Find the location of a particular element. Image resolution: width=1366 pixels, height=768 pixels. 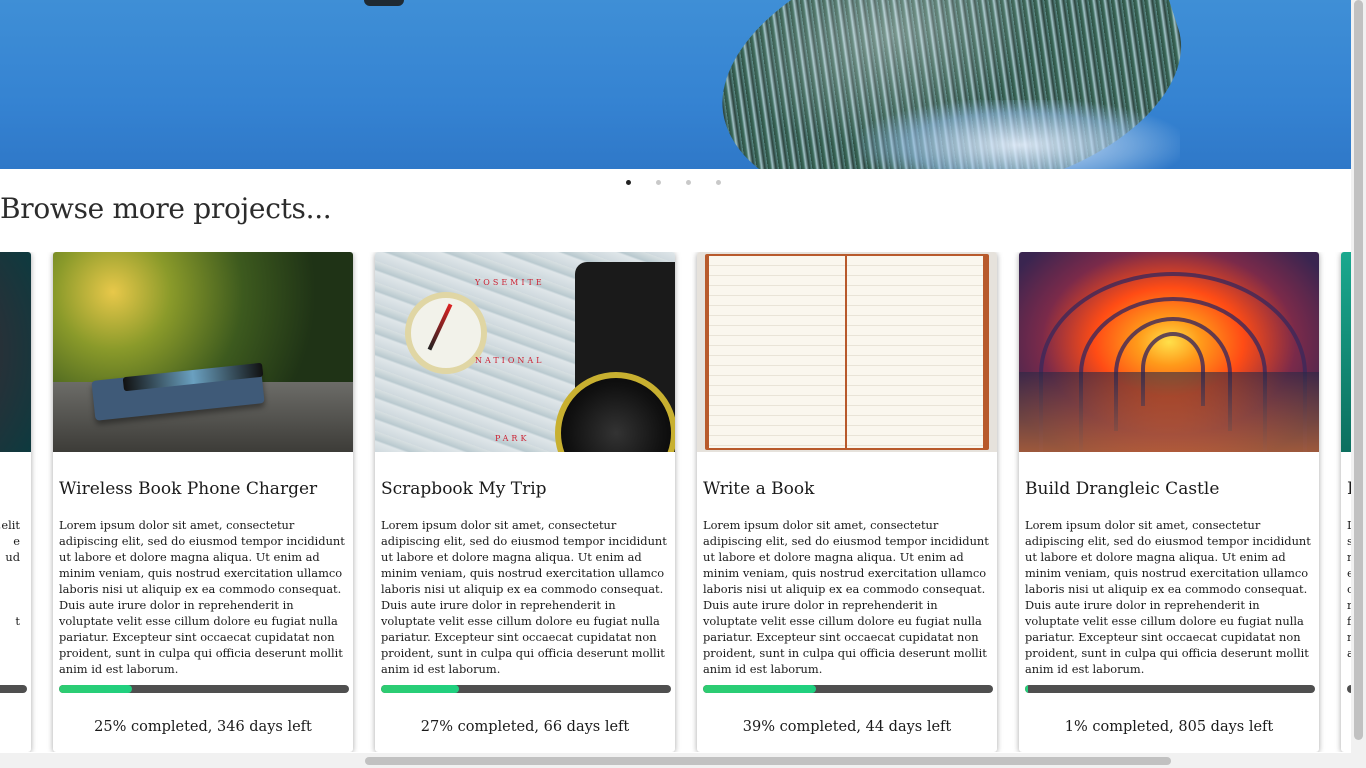

project-card-partial-left: elit, e ud t is located at coordinates (15, 502).